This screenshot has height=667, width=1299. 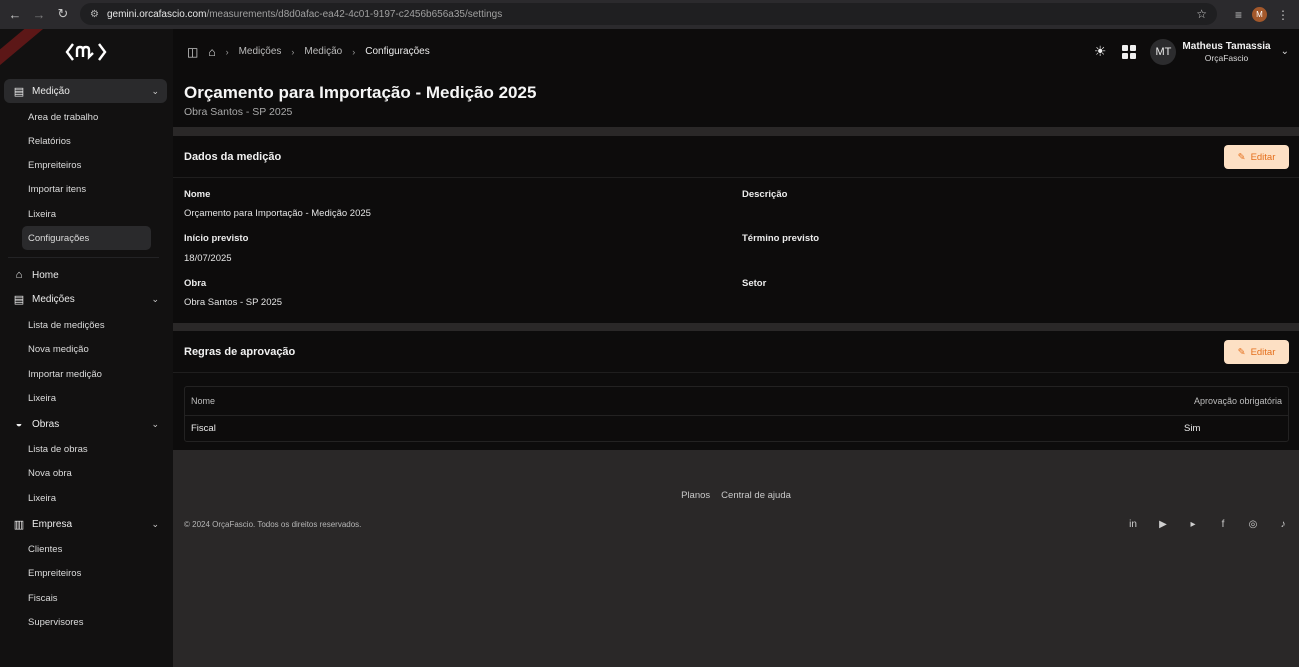 What do you see at coordinates (1201, 14) in the screenshot?
I see `bookmark-star-icon: ☆` at bounding box center [1201, 14].